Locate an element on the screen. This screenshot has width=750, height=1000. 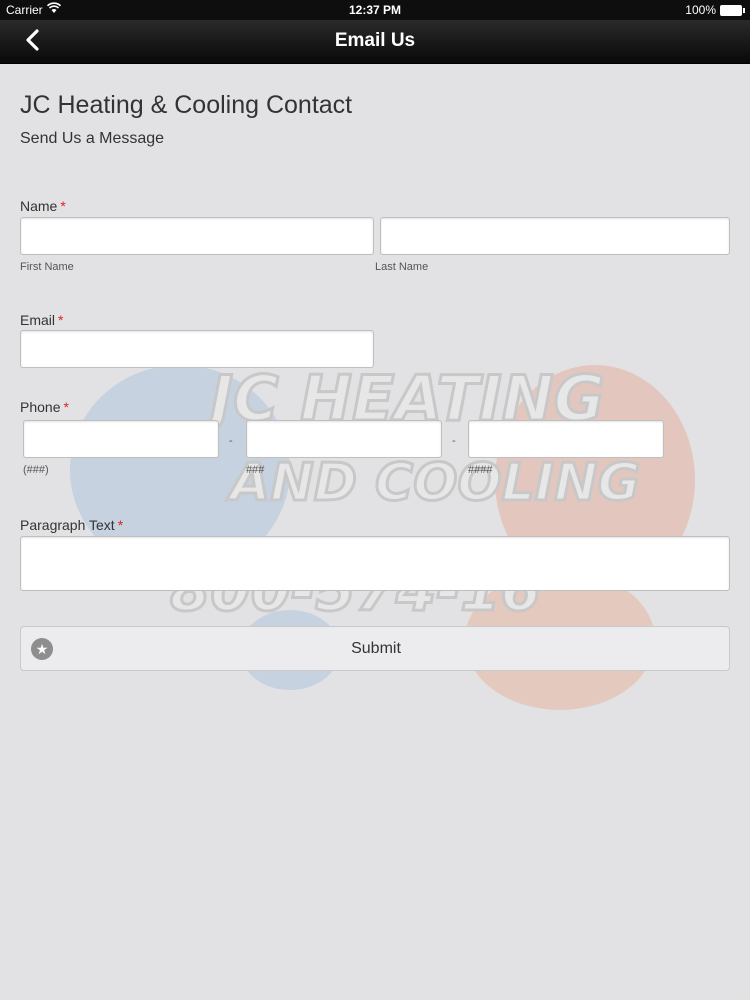
email-label: Email * is located at coordinates (41, 320).